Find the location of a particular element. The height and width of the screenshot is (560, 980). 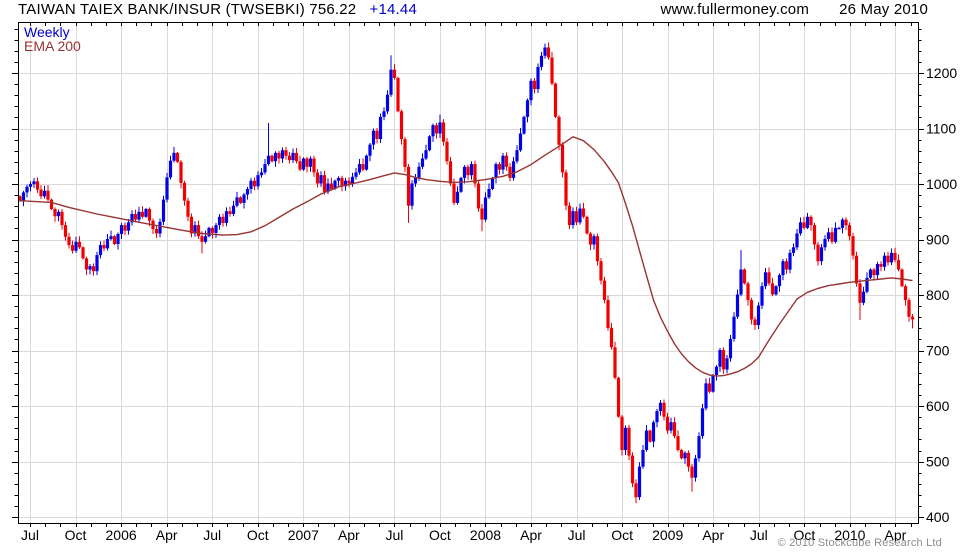

x-tick-label: Oct is located at coordinates (440, 535).